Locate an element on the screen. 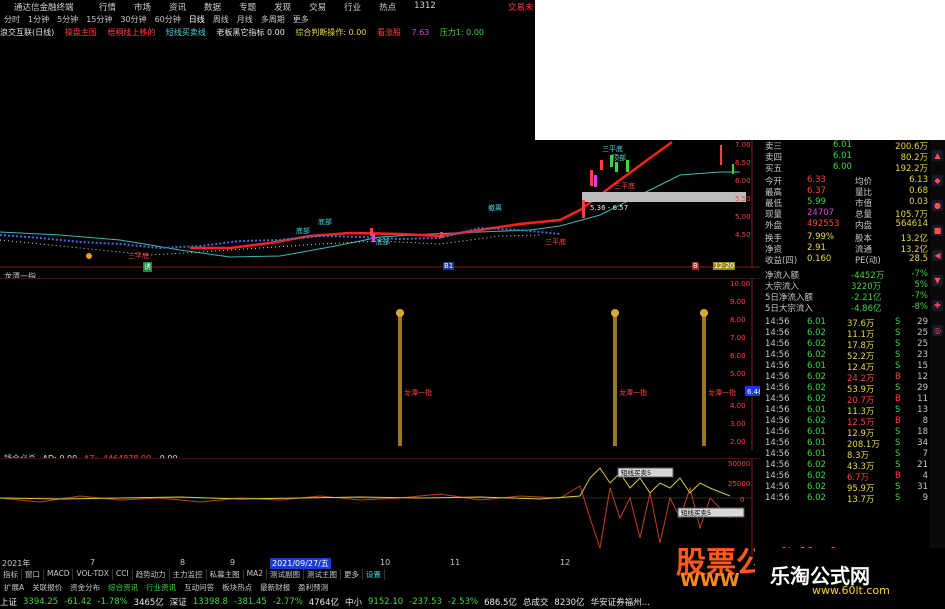 The image size is (945, 609). period-tab: 5分钟 is located at coordinates (67, 20).